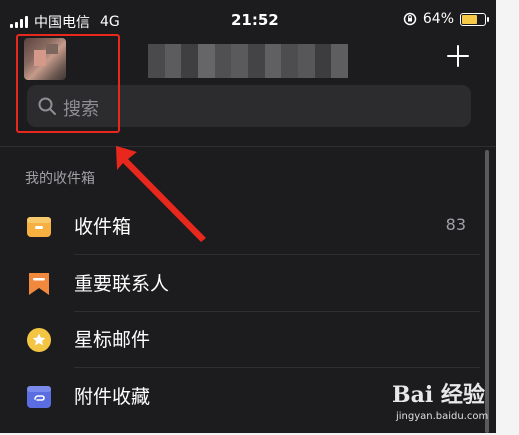 This screenshot has width=519, height=435. What do you see at coordinates (248, 61) in the screenshot?
I see `account-name-blurred` at bounding box center [248, 61].